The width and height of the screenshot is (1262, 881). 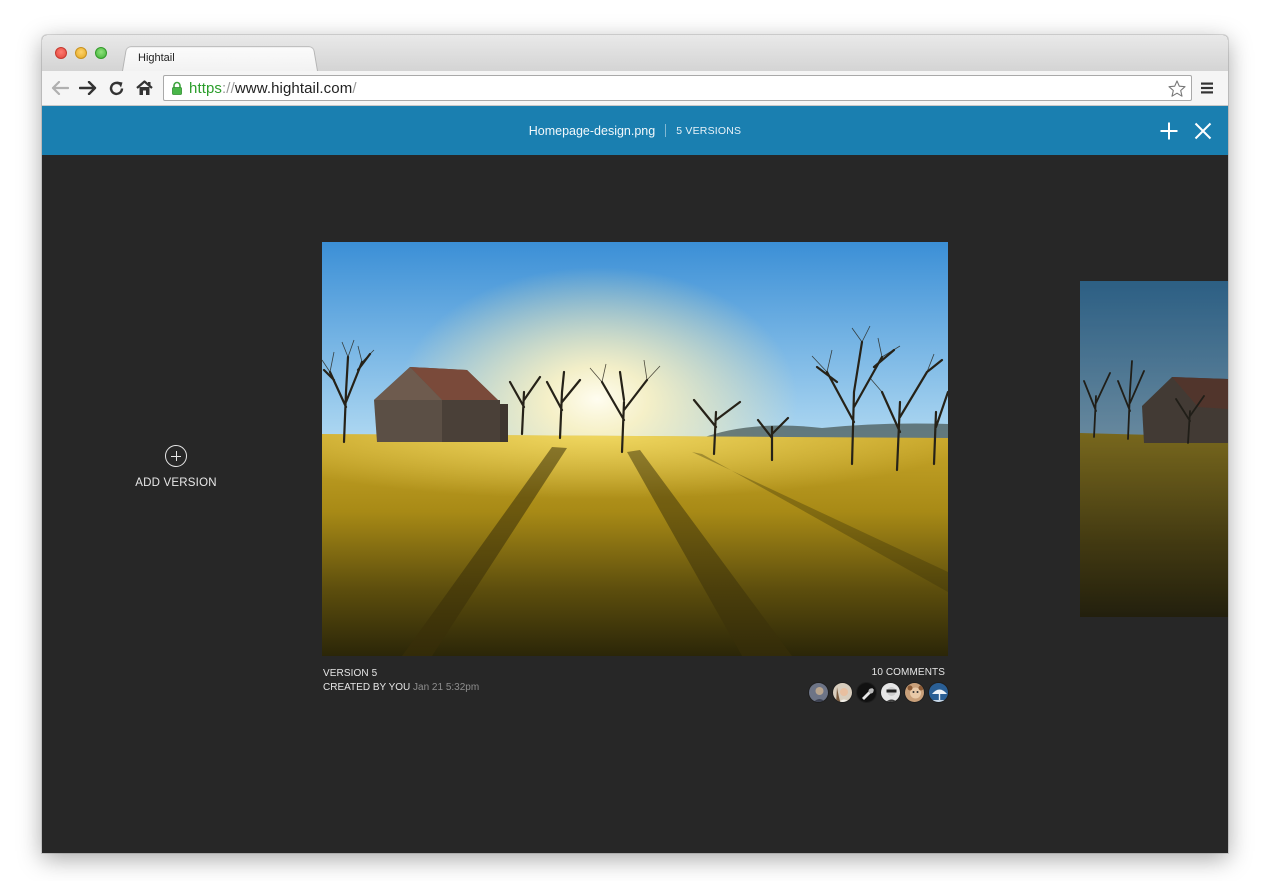 What do you see at coordinates (156, 58) in the screenshot?
I see `tab-title: Hightail` at bounding box center [156, 58].